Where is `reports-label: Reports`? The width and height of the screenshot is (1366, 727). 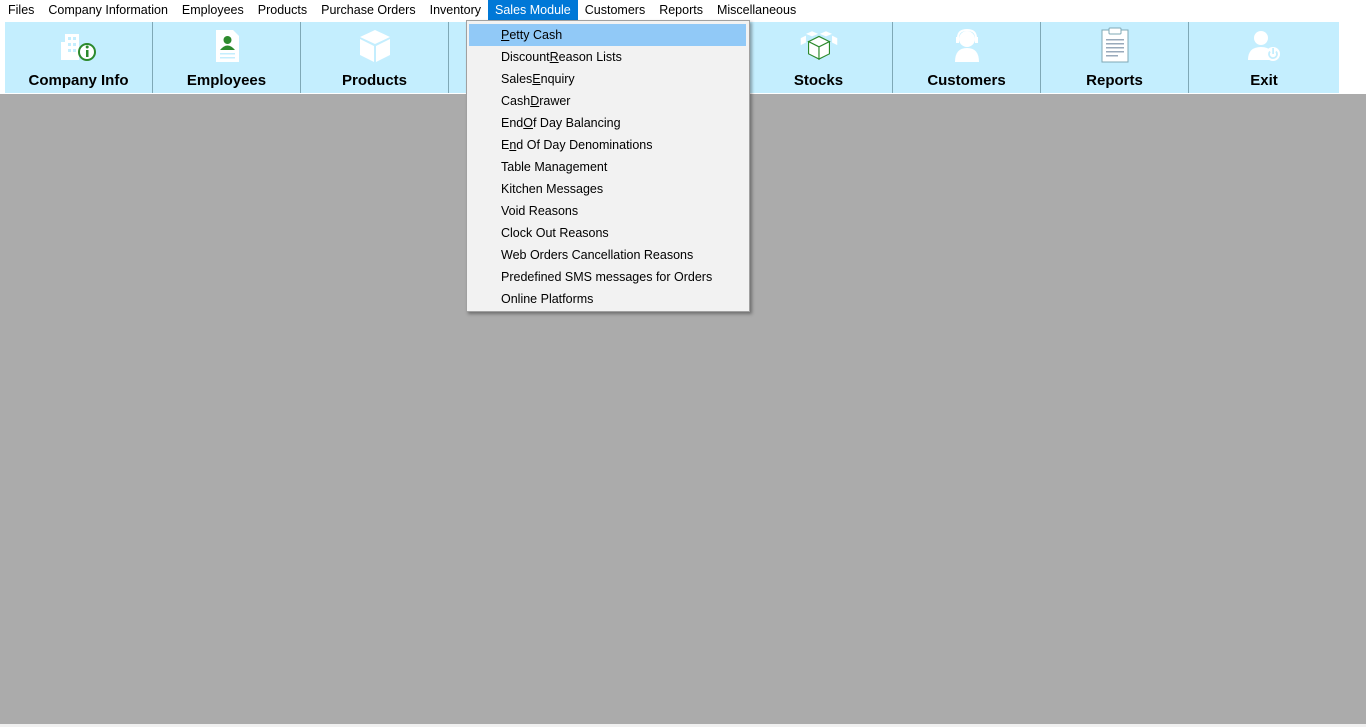
reports-label: Reports is located at coordinates (1114, 80).